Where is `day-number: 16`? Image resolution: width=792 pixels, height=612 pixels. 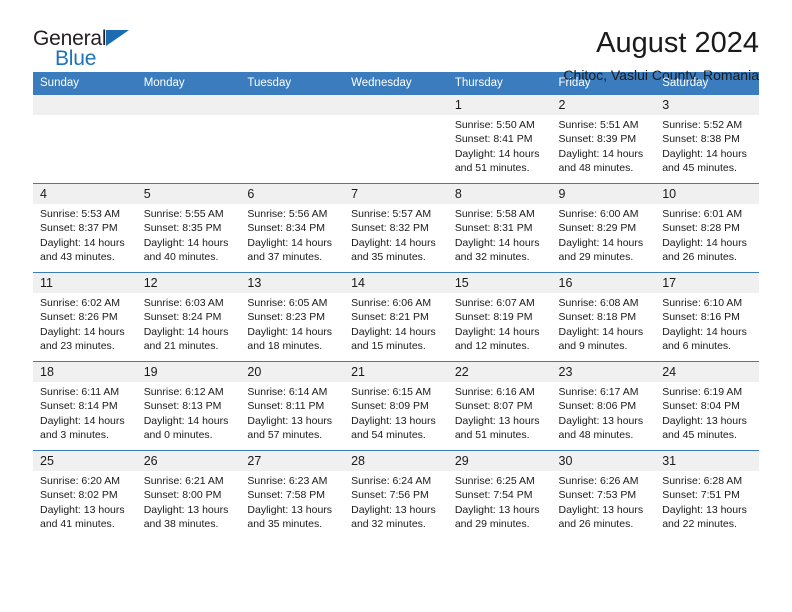 day-number: 16 is located at coordinates (603, 283).